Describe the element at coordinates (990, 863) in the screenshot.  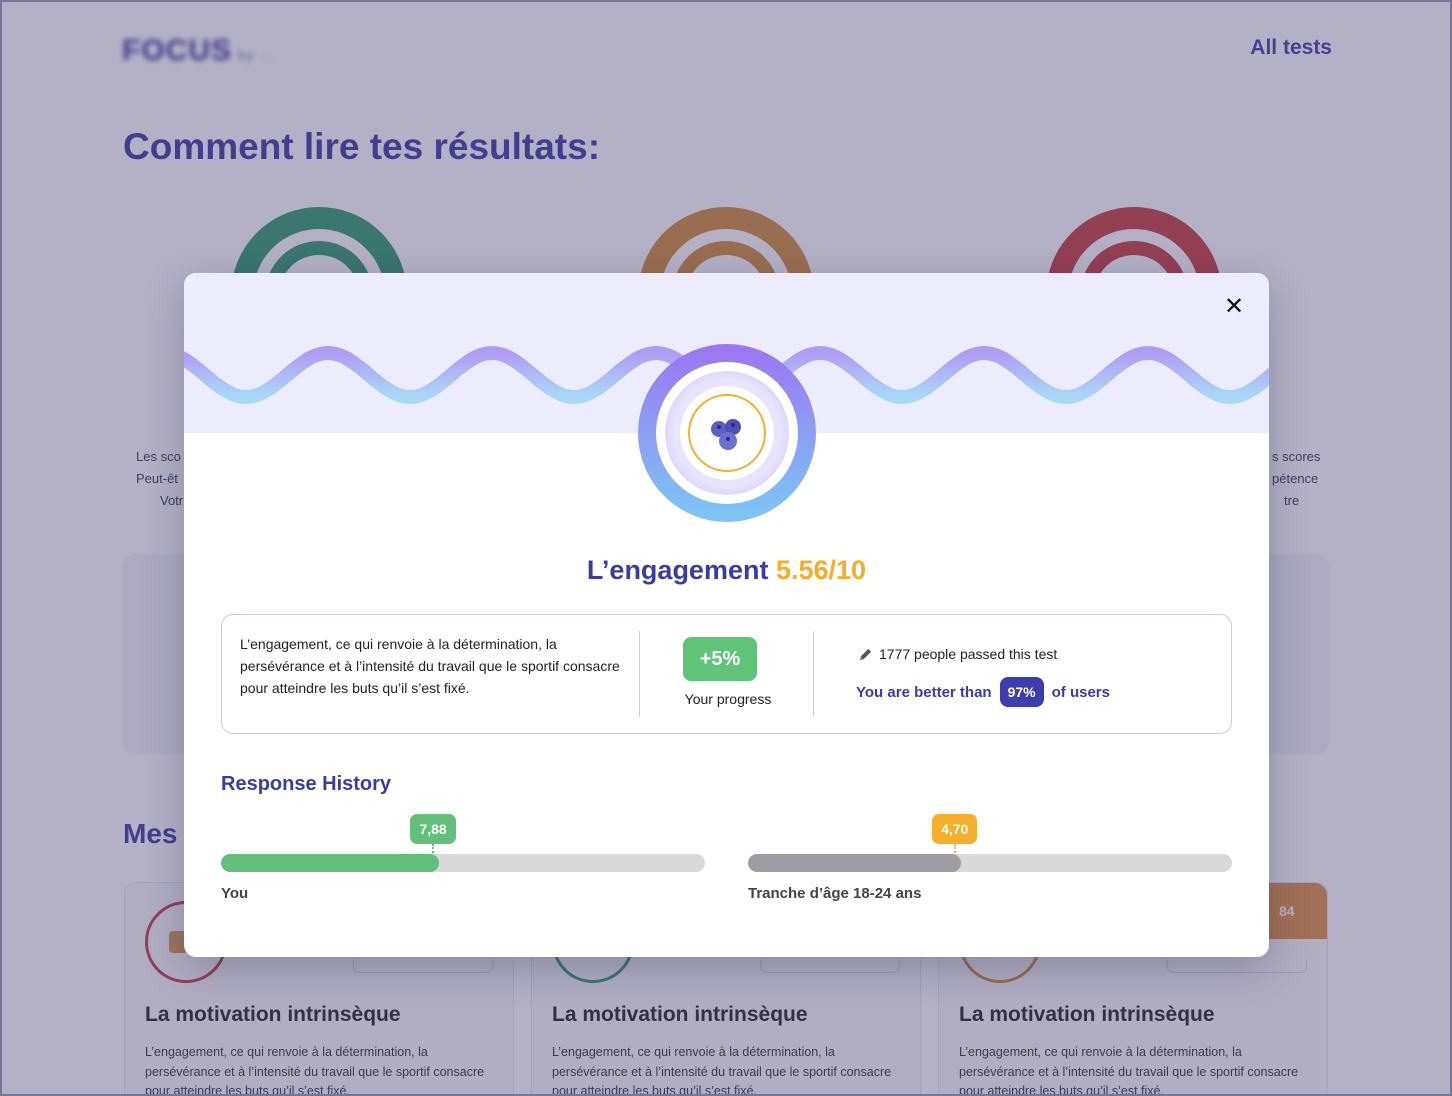
I see `age-group-score-track` at that location.